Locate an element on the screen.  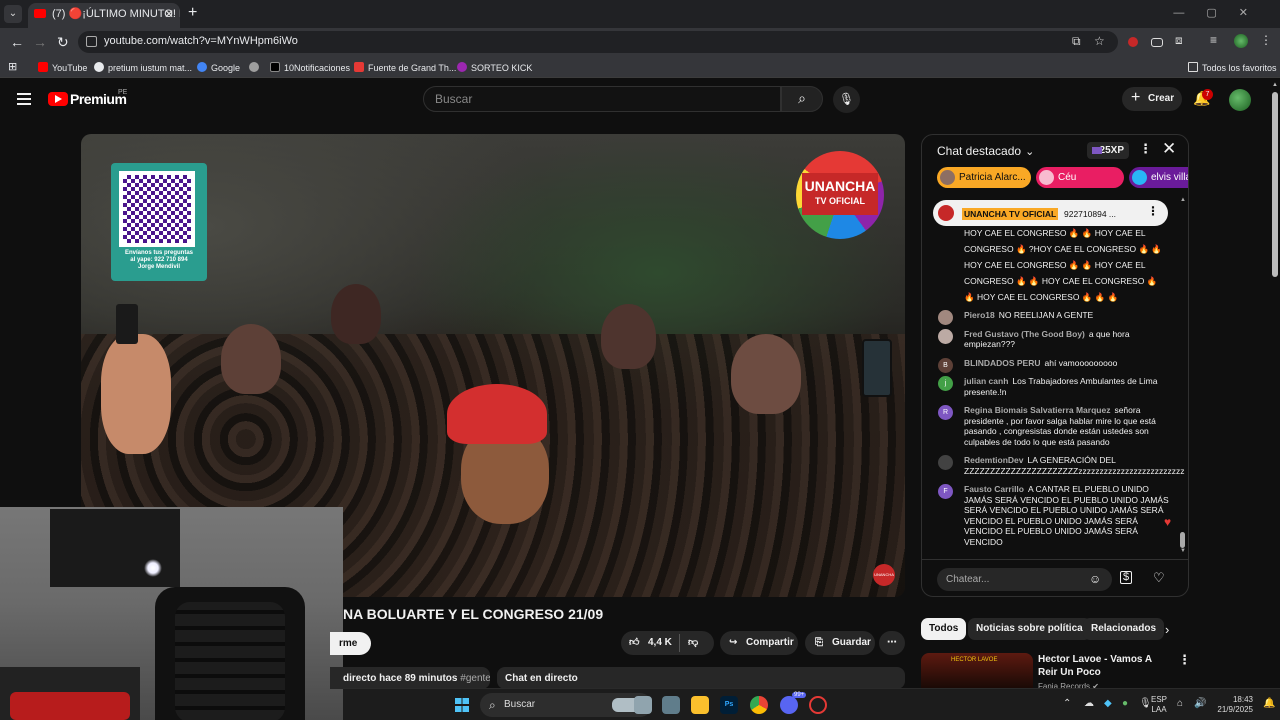
chat-more-icon: ⋮ is located at coordinates (1145, 149).